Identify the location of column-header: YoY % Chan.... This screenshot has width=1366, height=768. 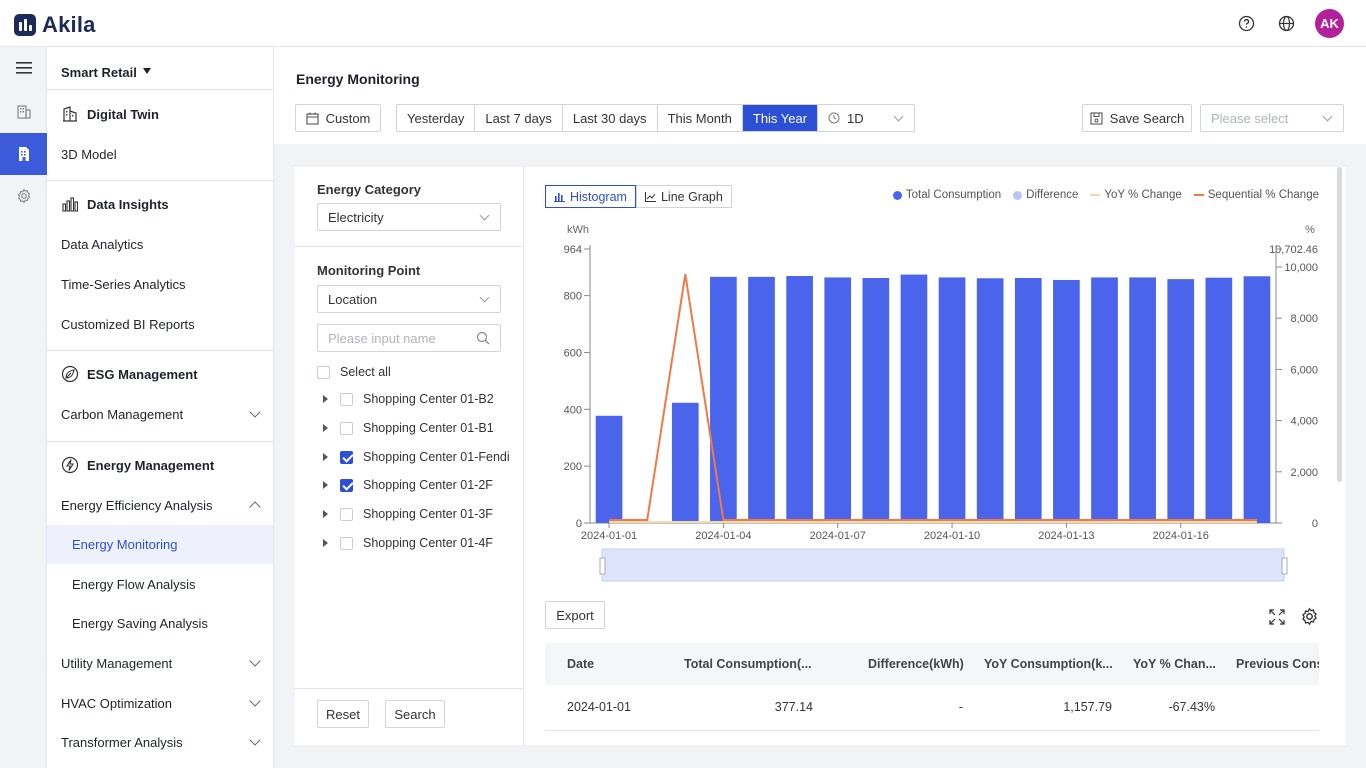
(1175, 664).